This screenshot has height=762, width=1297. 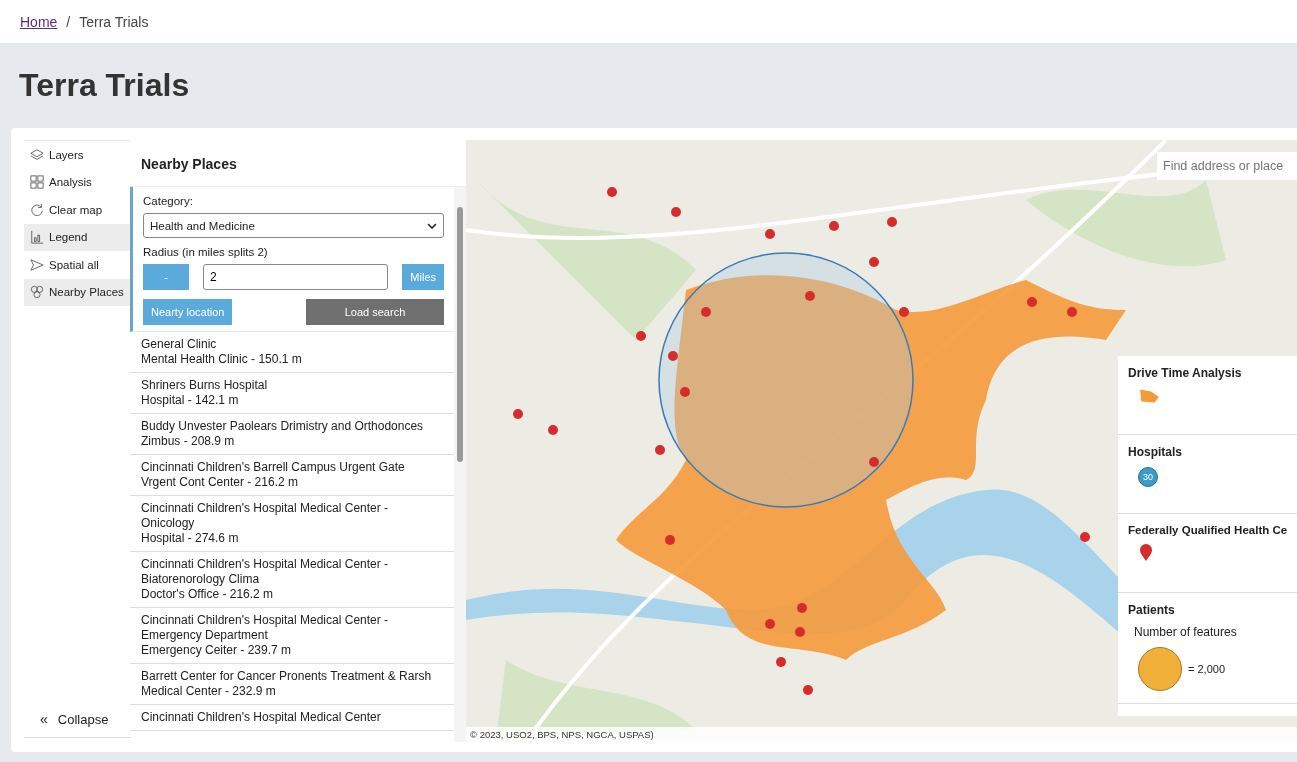 I want to click on scrollbar, so click(x=460, y=464).